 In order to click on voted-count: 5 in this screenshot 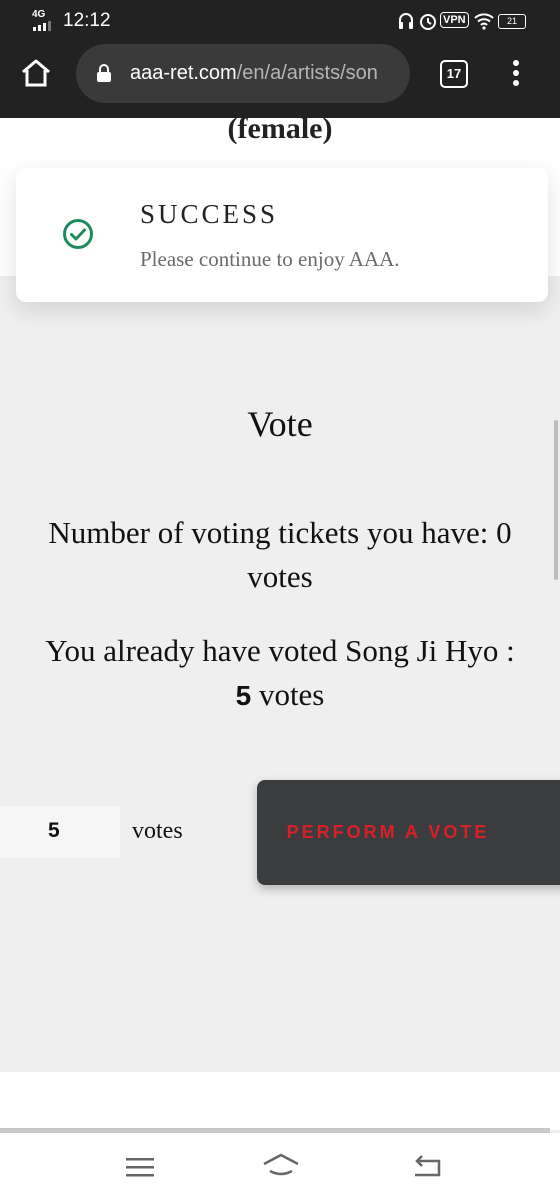, I will do `click(243, 695)`.